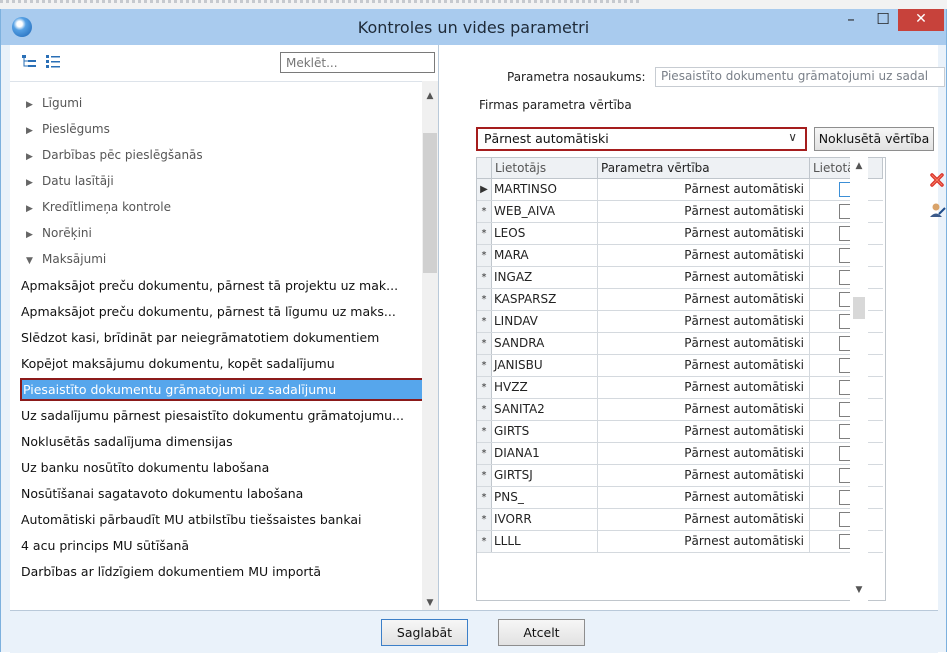 Image resolution: width=947 pixels, height=653 pixels. Describe the element at coordinates (545, 277) in the screenshot. I see `cell-user: INGAZ` at that location.